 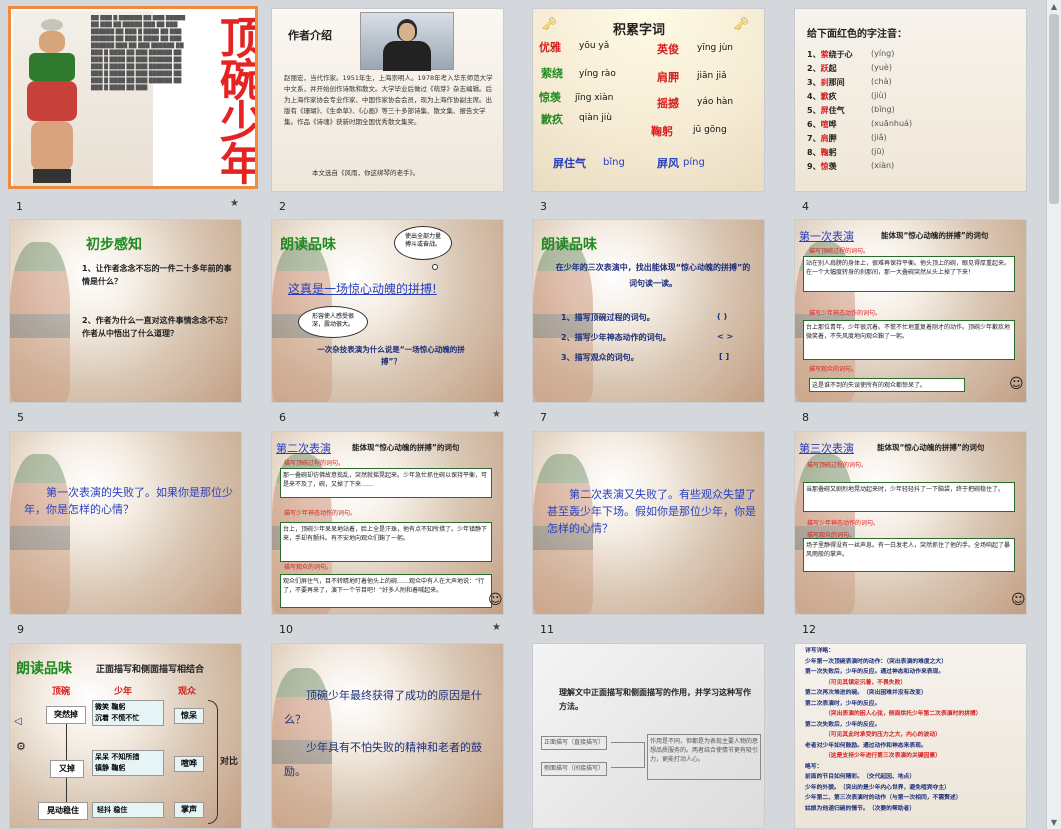 What do you see at coordinates (826, 448) in the screenshot?
I see `slide-12-heading: 第三次表演` at bounding box center [826, 448].